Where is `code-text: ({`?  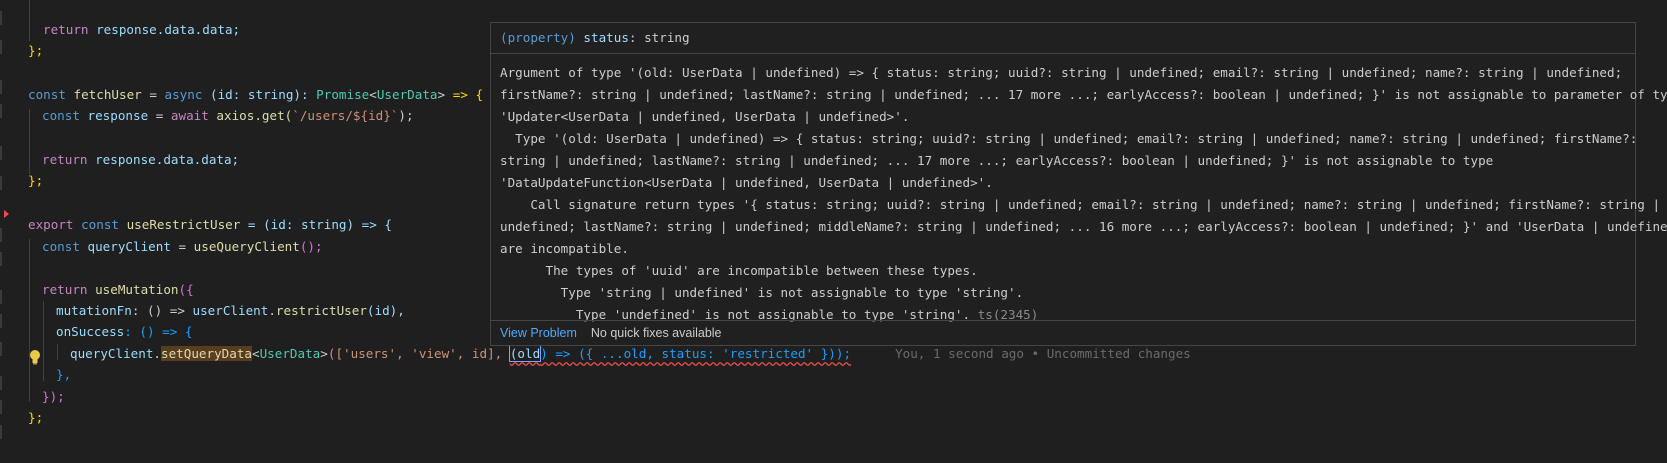
code-text: ({ is located at coordinates (186, 289).